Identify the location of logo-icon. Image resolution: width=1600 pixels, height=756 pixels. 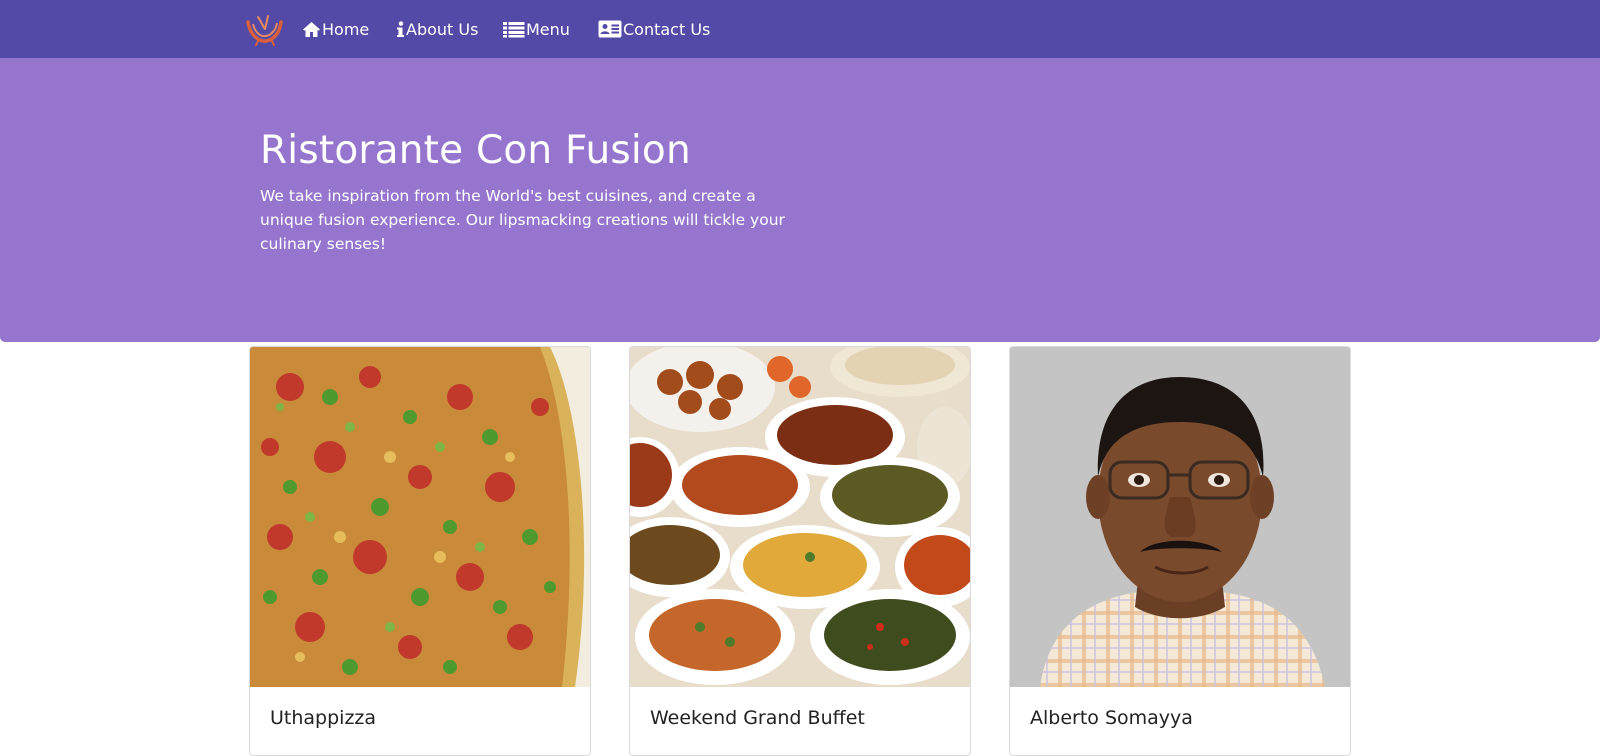
(264, 30).